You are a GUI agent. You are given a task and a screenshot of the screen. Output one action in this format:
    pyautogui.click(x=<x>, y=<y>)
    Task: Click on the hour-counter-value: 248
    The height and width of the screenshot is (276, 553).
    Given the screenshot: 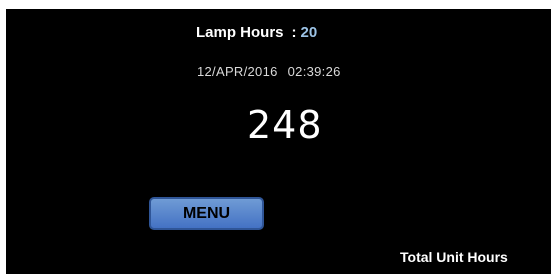 What is the action you would take?
    pyautogui.click(x=285, y=125)
    